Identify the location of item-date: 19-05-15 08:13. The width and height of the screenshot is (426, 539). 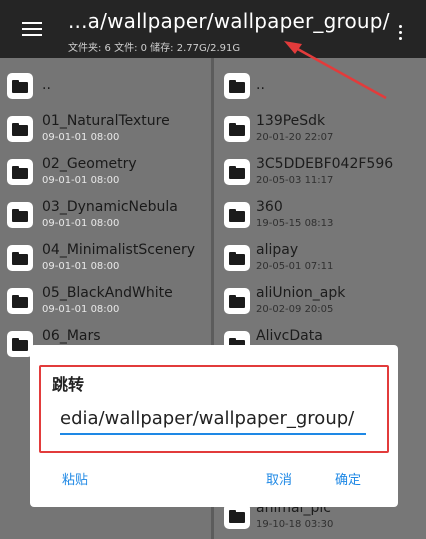
(295, 223).